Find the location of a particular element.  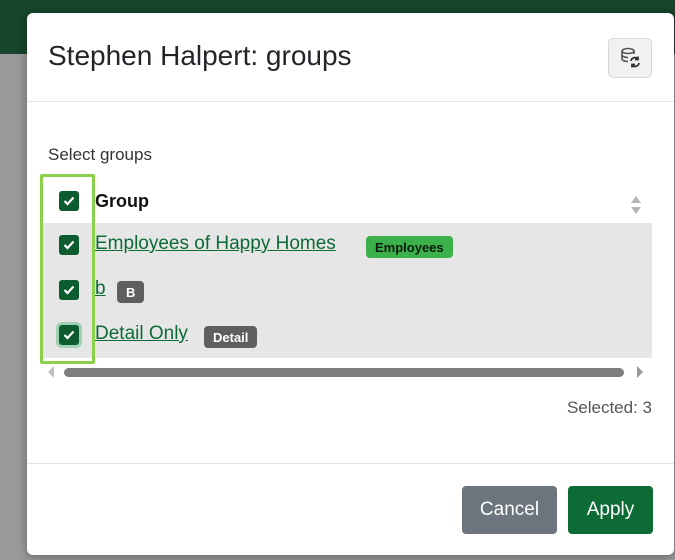

group-link: Detail Only is located at coordinates (141, 334).